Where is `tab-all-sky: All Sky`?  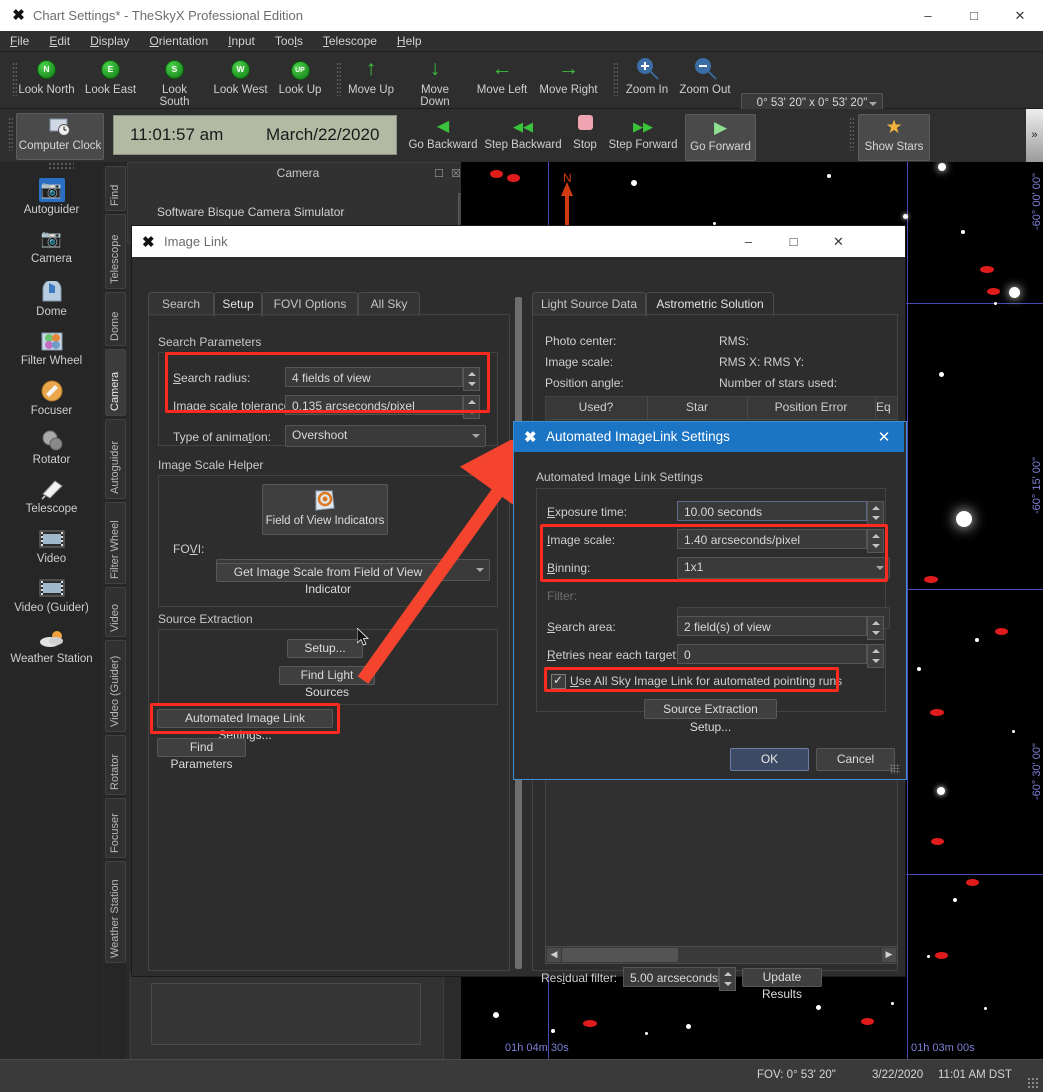
tab-all-sky: All Sky is located at coordinates (389, 304).